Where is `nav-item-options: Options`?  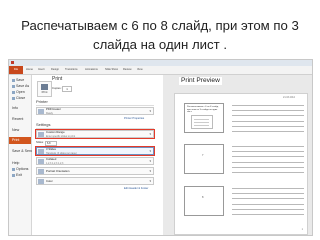
nav-item-options: Options is located at coordinates (20, 169).